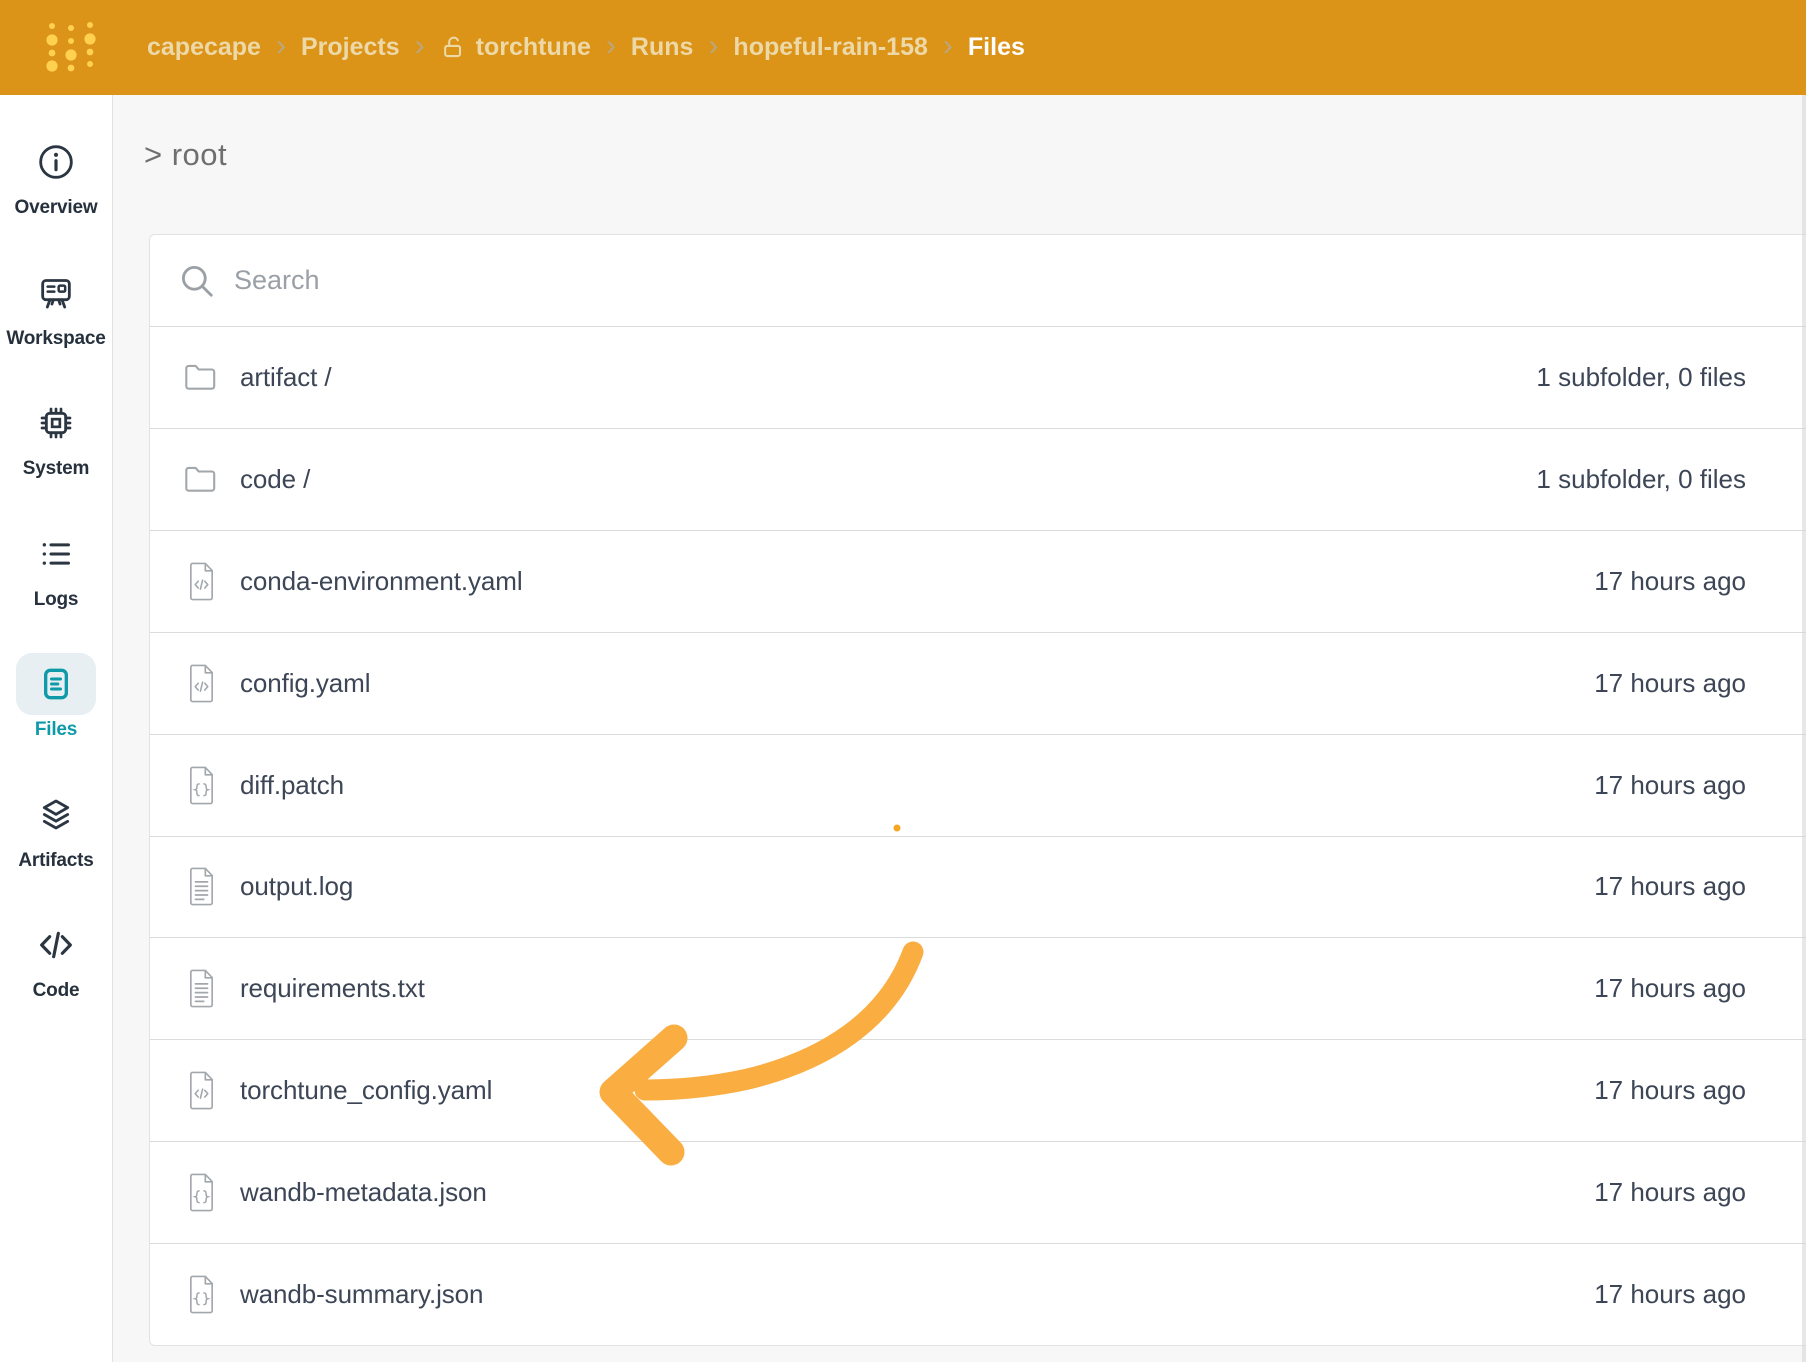  I want to click on sidebar-item-label: Files, so click(56, 729).